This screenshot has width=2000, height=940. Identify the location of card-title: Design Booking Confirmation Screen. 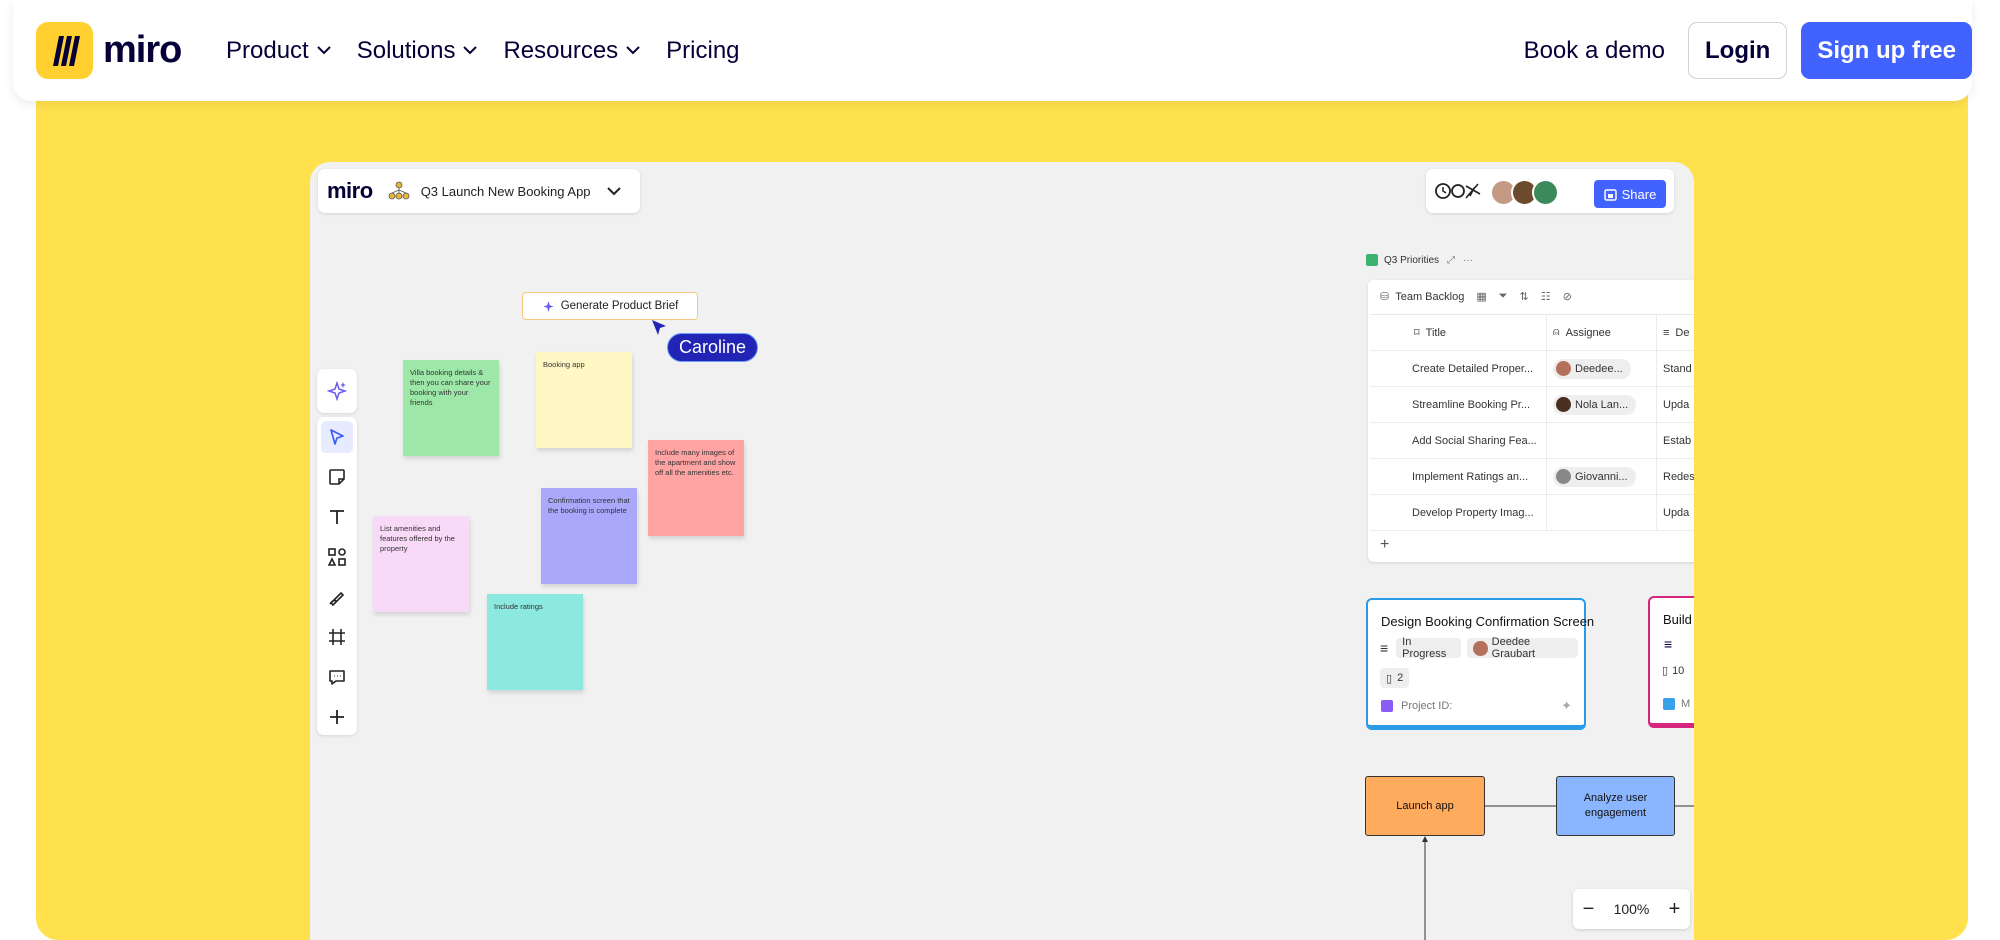
(1488, 621).